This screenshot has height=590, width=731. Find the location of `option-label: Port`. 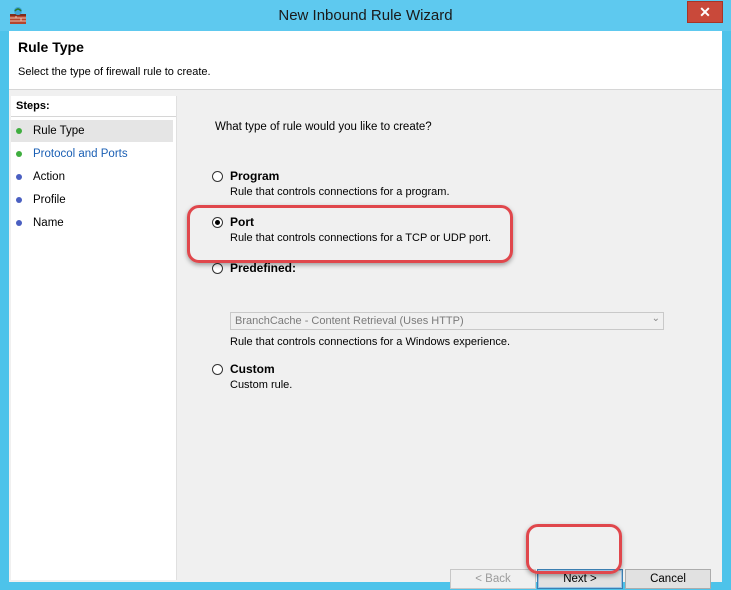

option-label: Port is located at coordinates (242, 222).